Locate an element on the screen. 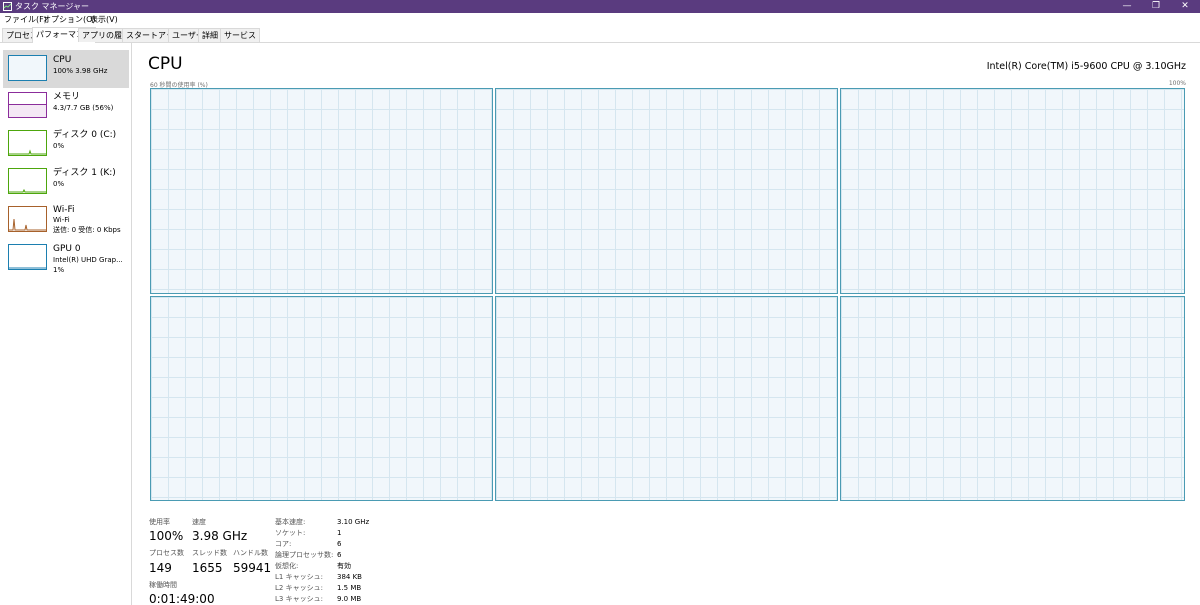 The width and height of the screenshot is (1200, 605). usage-value: 100% is located at coordinates (166, 536).